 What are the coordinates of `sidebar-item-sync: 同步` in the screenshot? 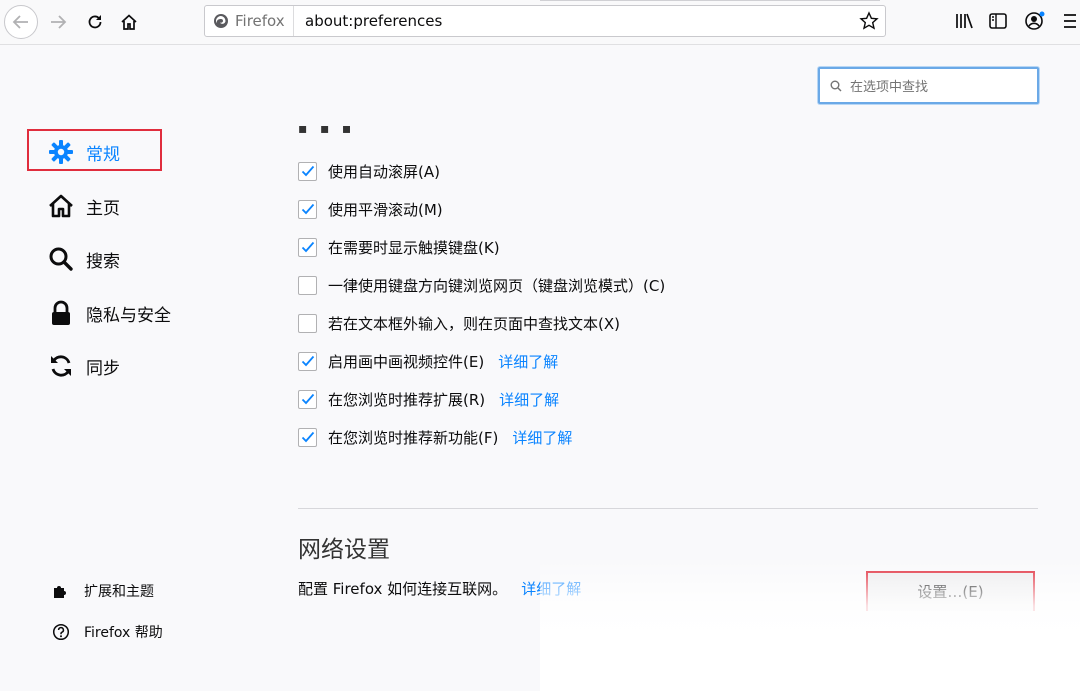 It's located at (83, 366).